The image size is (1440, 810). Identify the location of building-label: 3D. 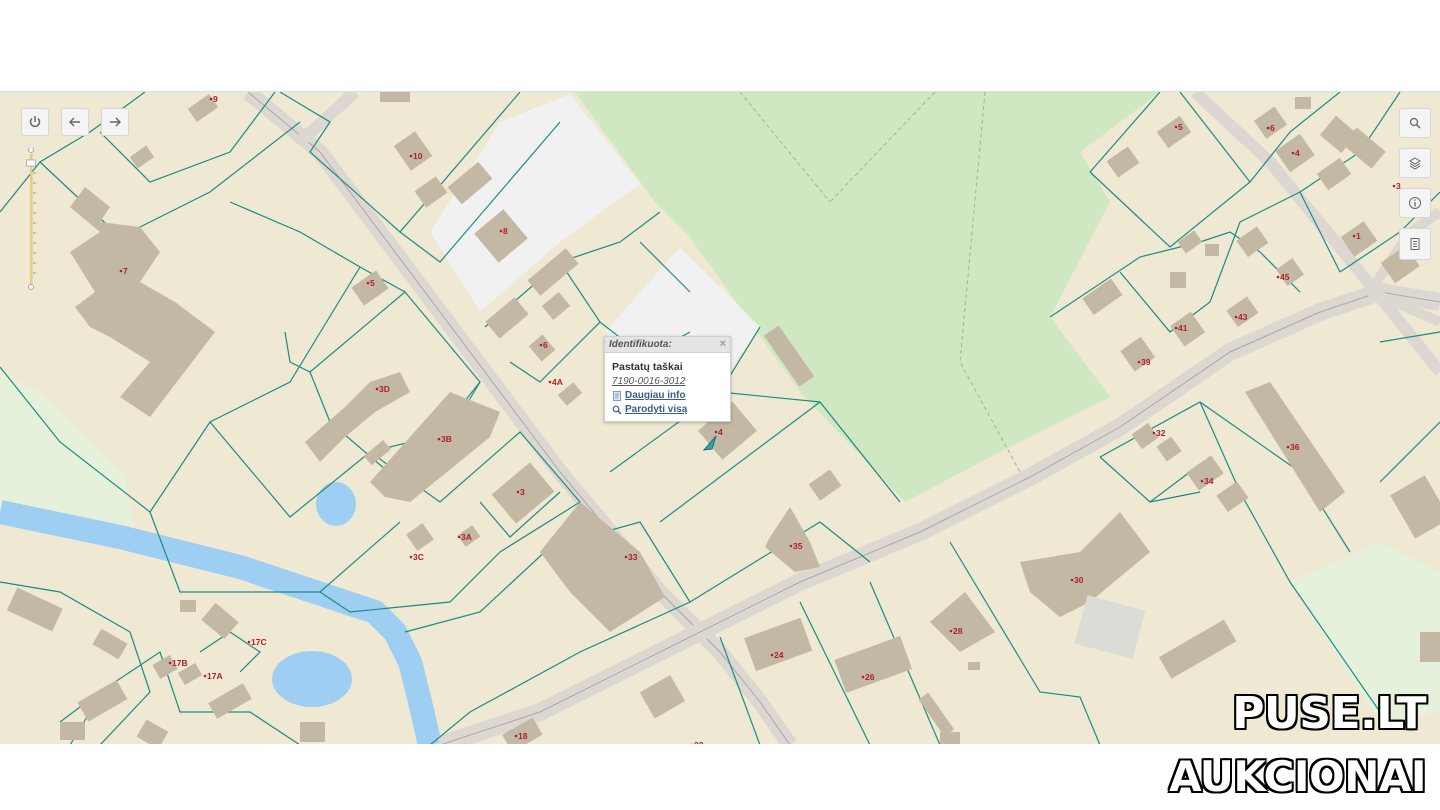
(384, 389).